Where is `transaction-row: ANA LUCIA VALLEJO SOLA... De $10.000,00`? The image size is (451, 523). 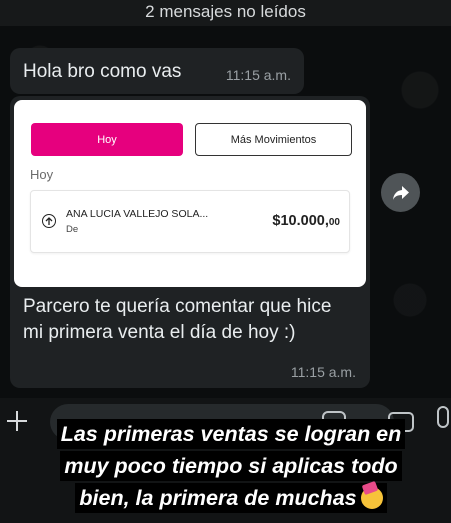
transaction-row: ANA LUCIA VALLEJO SOLA... De $10.000,00 is located at coordinates (190, 221).